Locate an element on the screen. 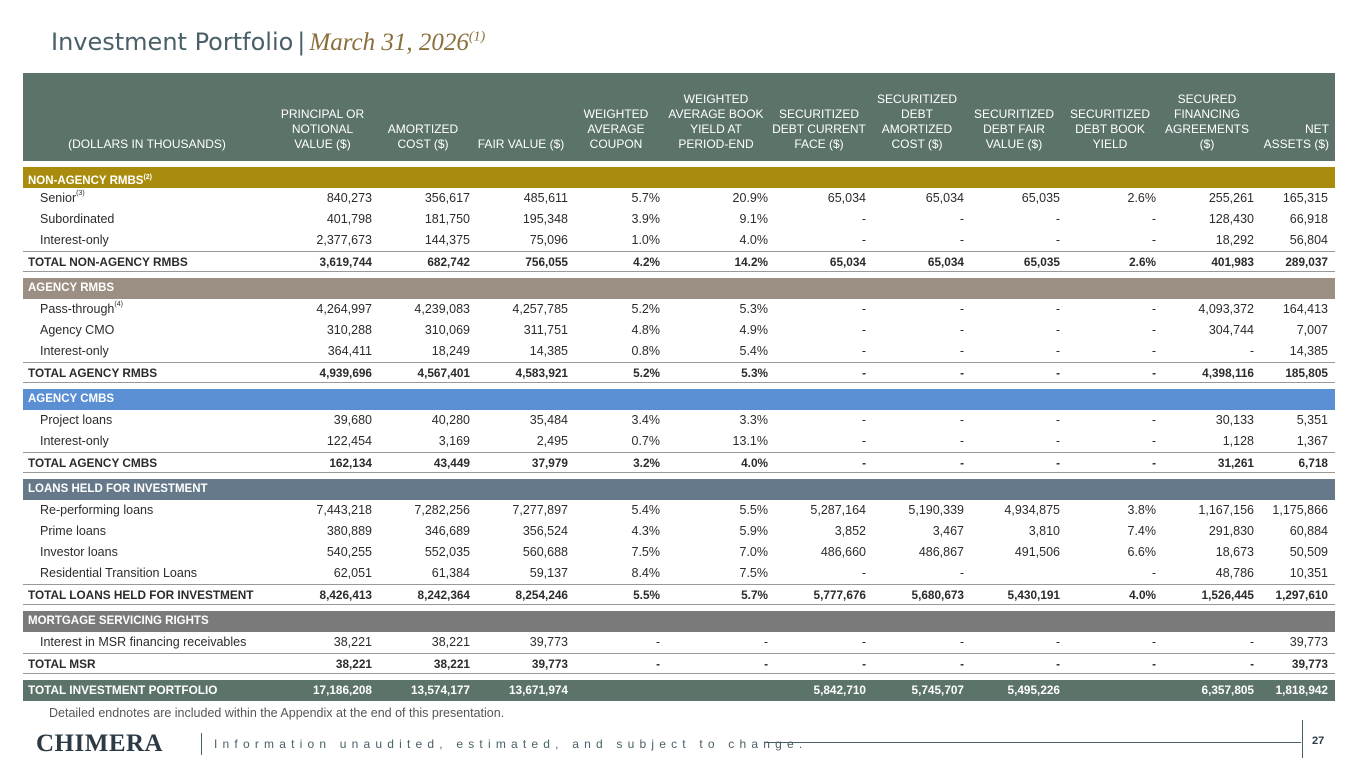 The image size is (1365, 768). cell: 5,430,191 is located at coordinates (1033, 595).